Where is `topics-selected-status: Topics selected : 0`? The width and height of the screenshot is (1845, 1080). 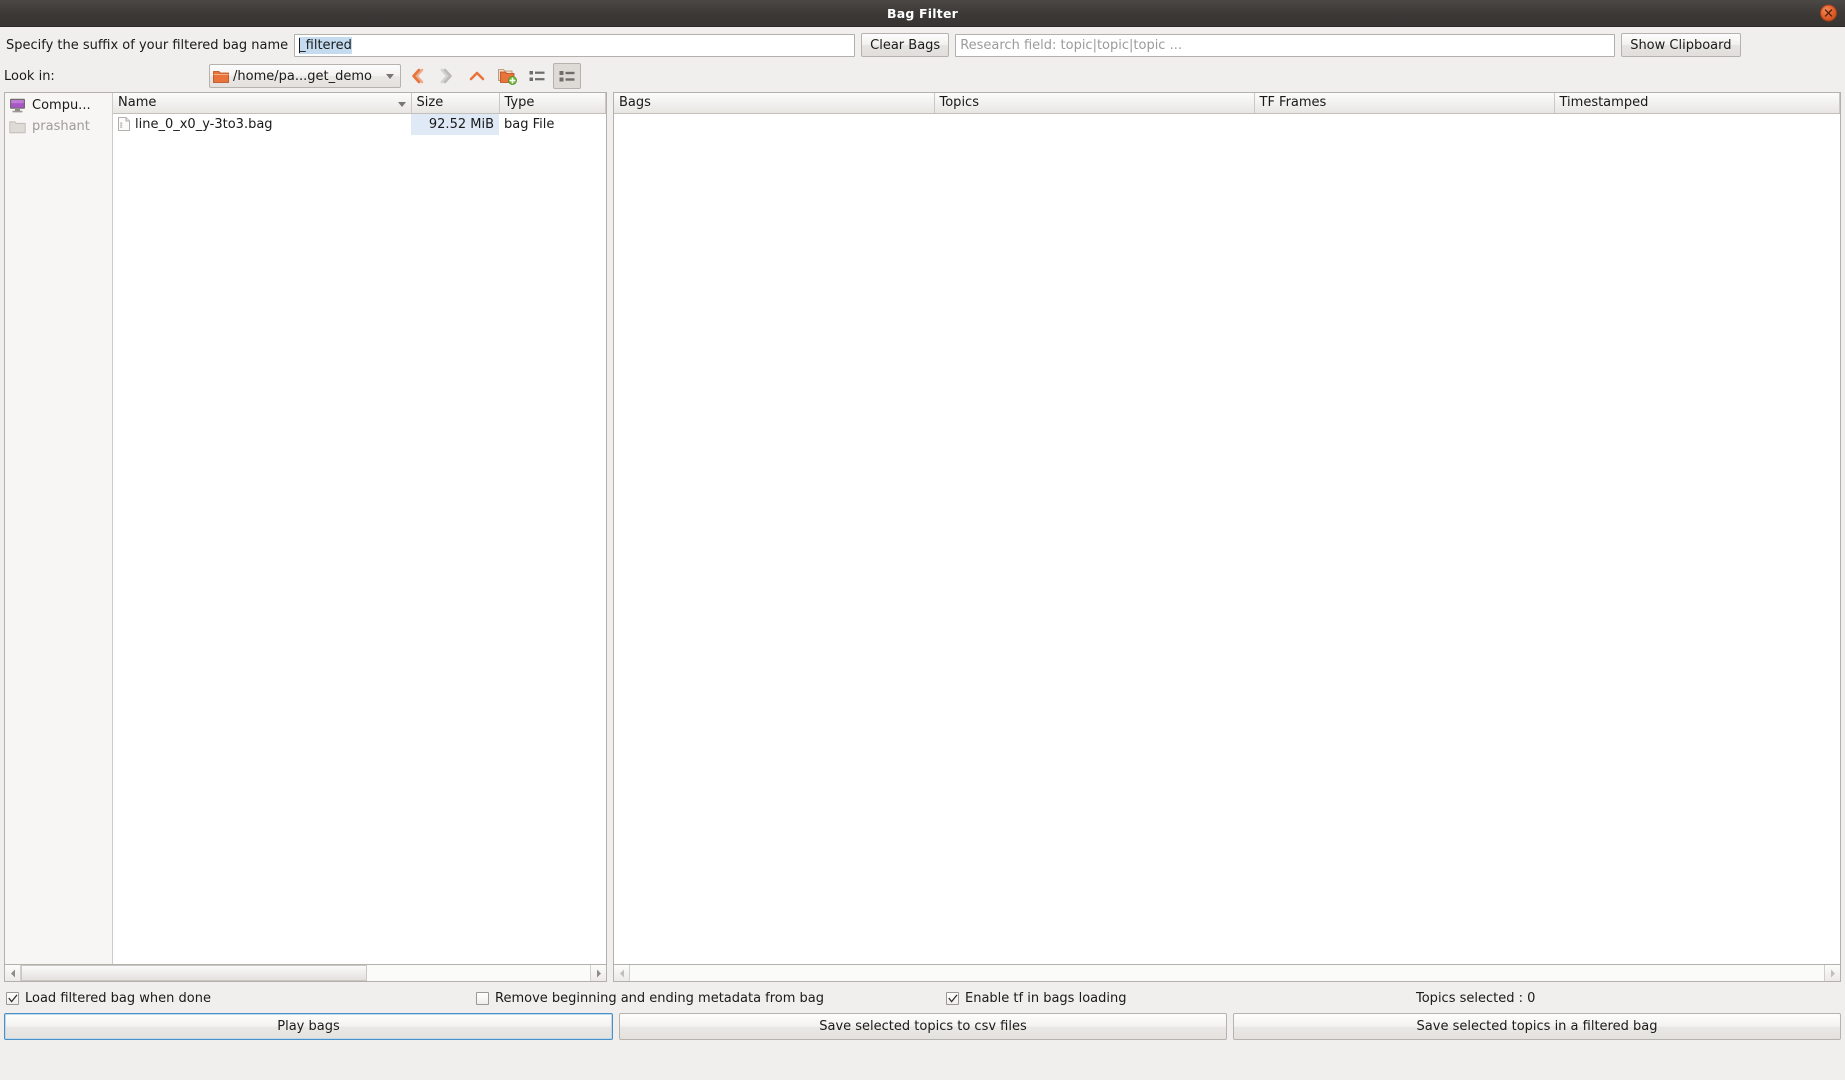
topics-selected-status: Topics selected : 0 is located at coordinates (1476, 998).